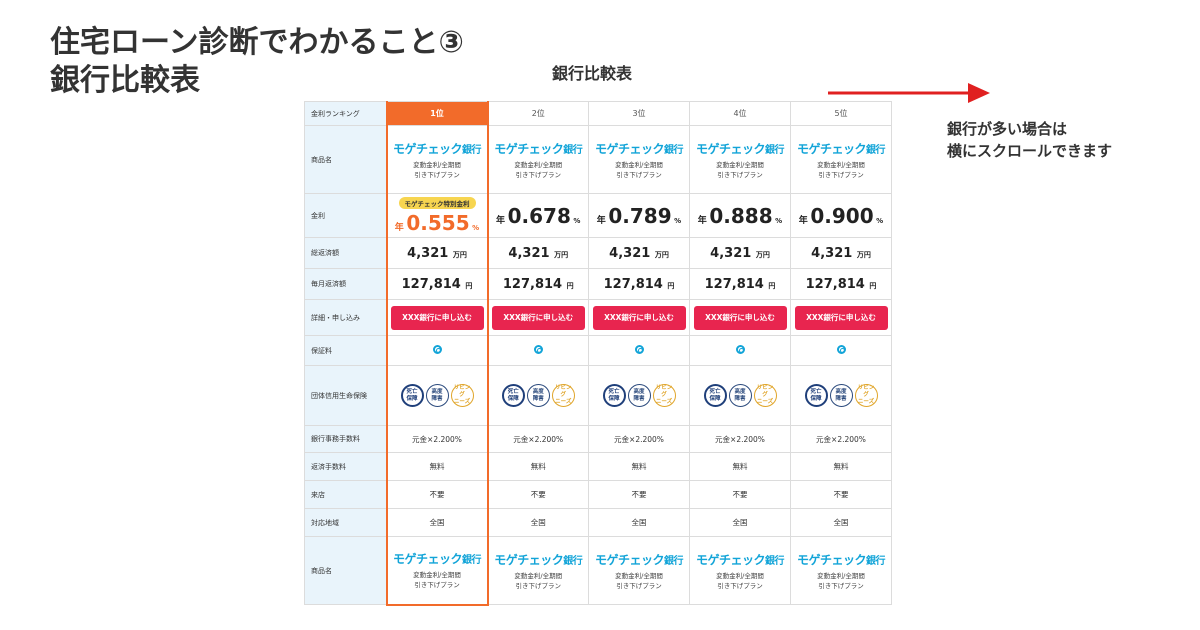  Describe the element at coordinates (840, 216) in the screenshot. I see `interest-rate: 年 0.900 %` at that location.